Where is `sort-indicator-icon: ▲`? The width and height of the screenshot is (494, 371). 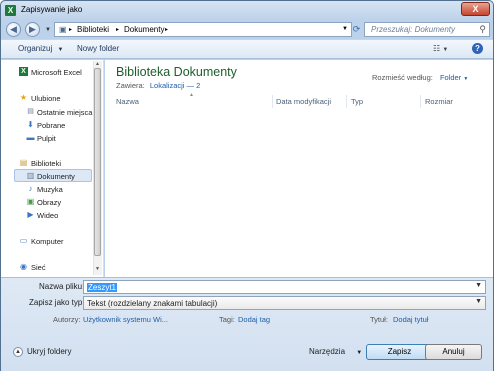
sort-indicator-icon: ▲ is located at coordinates (191, 95).